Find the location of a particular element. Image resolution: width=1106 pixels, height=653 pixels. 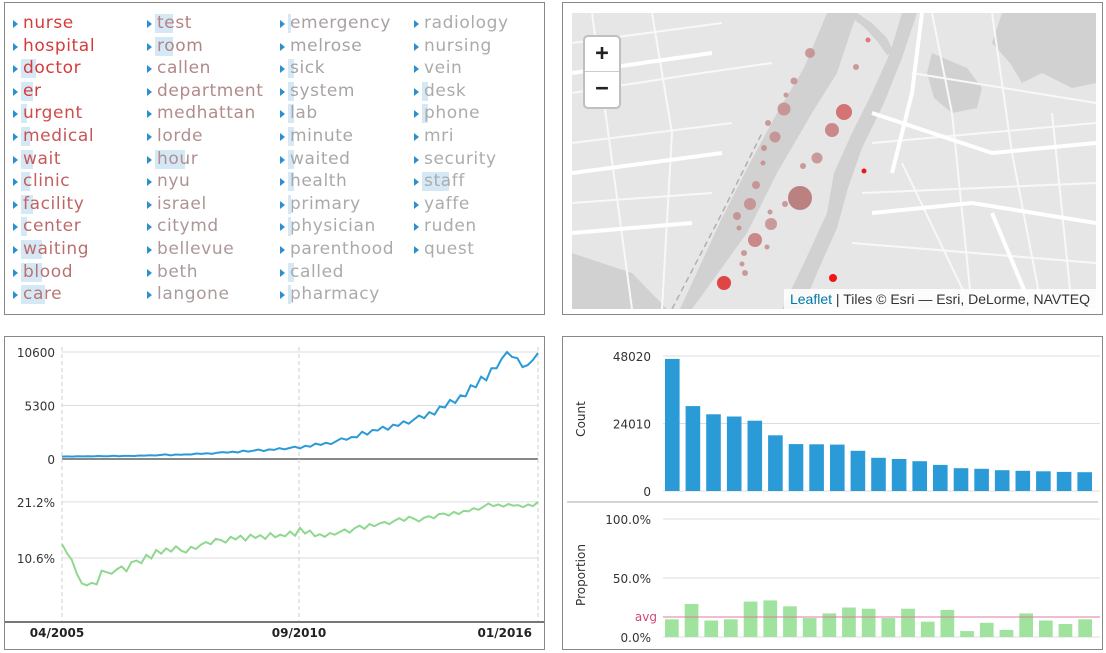

word-item: physician is located at coordinates (336, 226).